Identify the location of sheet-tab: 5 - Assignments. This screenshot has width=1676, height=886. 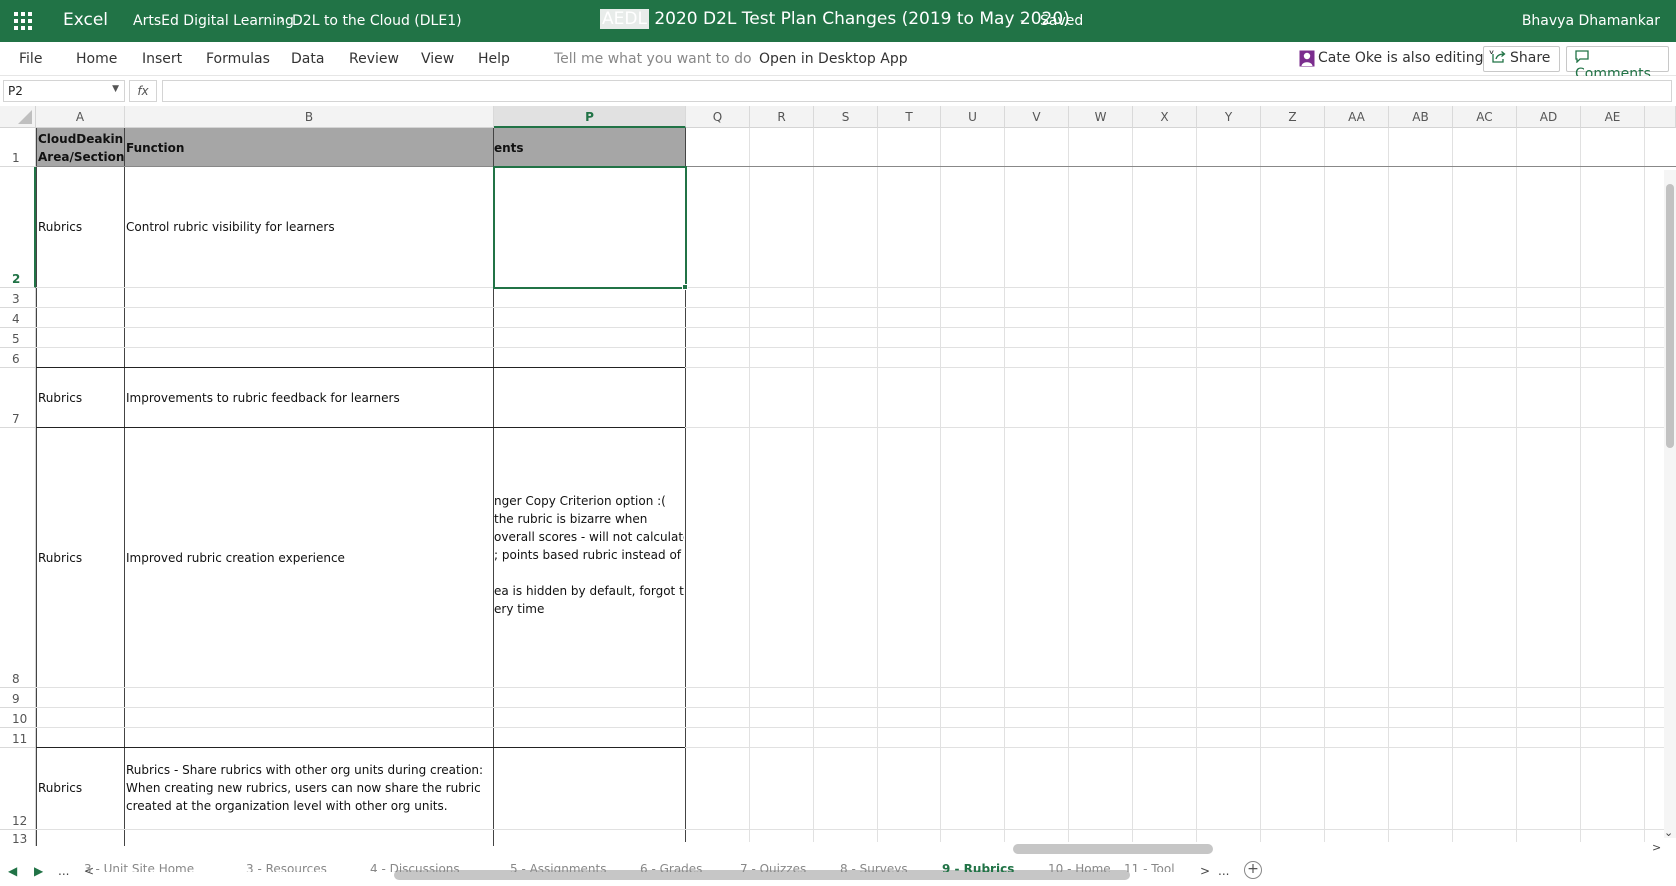
(565, 867).